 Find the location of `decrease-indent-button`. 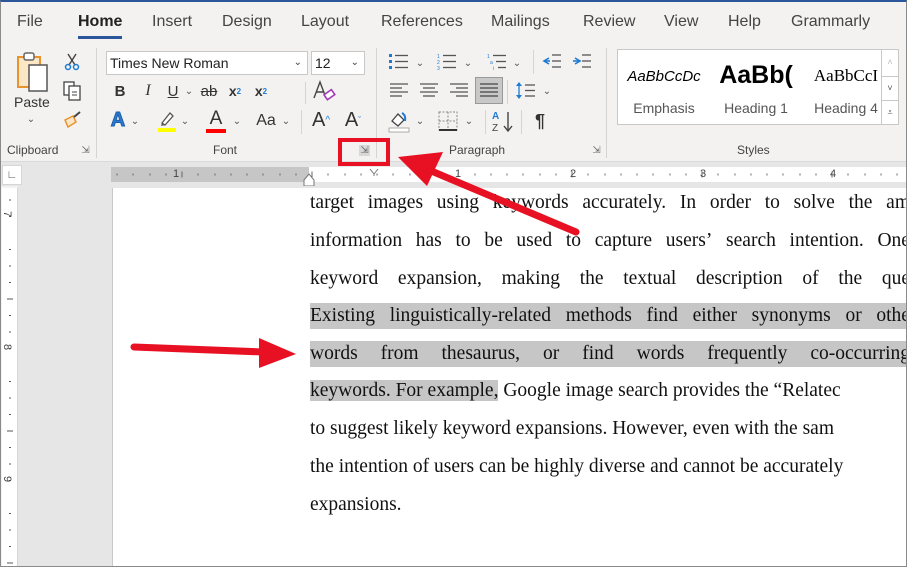

decrease-indent-button is located at coordinates (552, 61).